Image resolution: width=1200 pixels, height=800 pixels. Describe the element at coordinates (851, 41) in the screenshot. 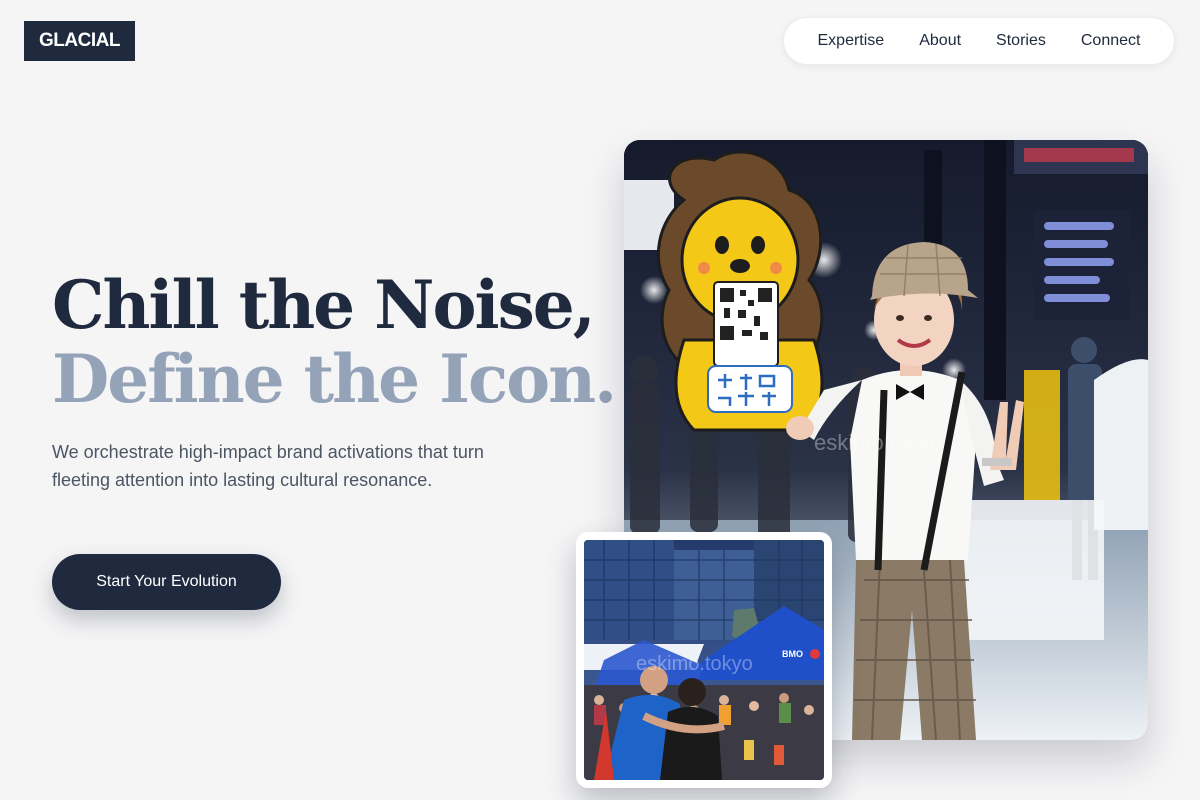

I see `nav-item-expertise: Expertise` at that location.